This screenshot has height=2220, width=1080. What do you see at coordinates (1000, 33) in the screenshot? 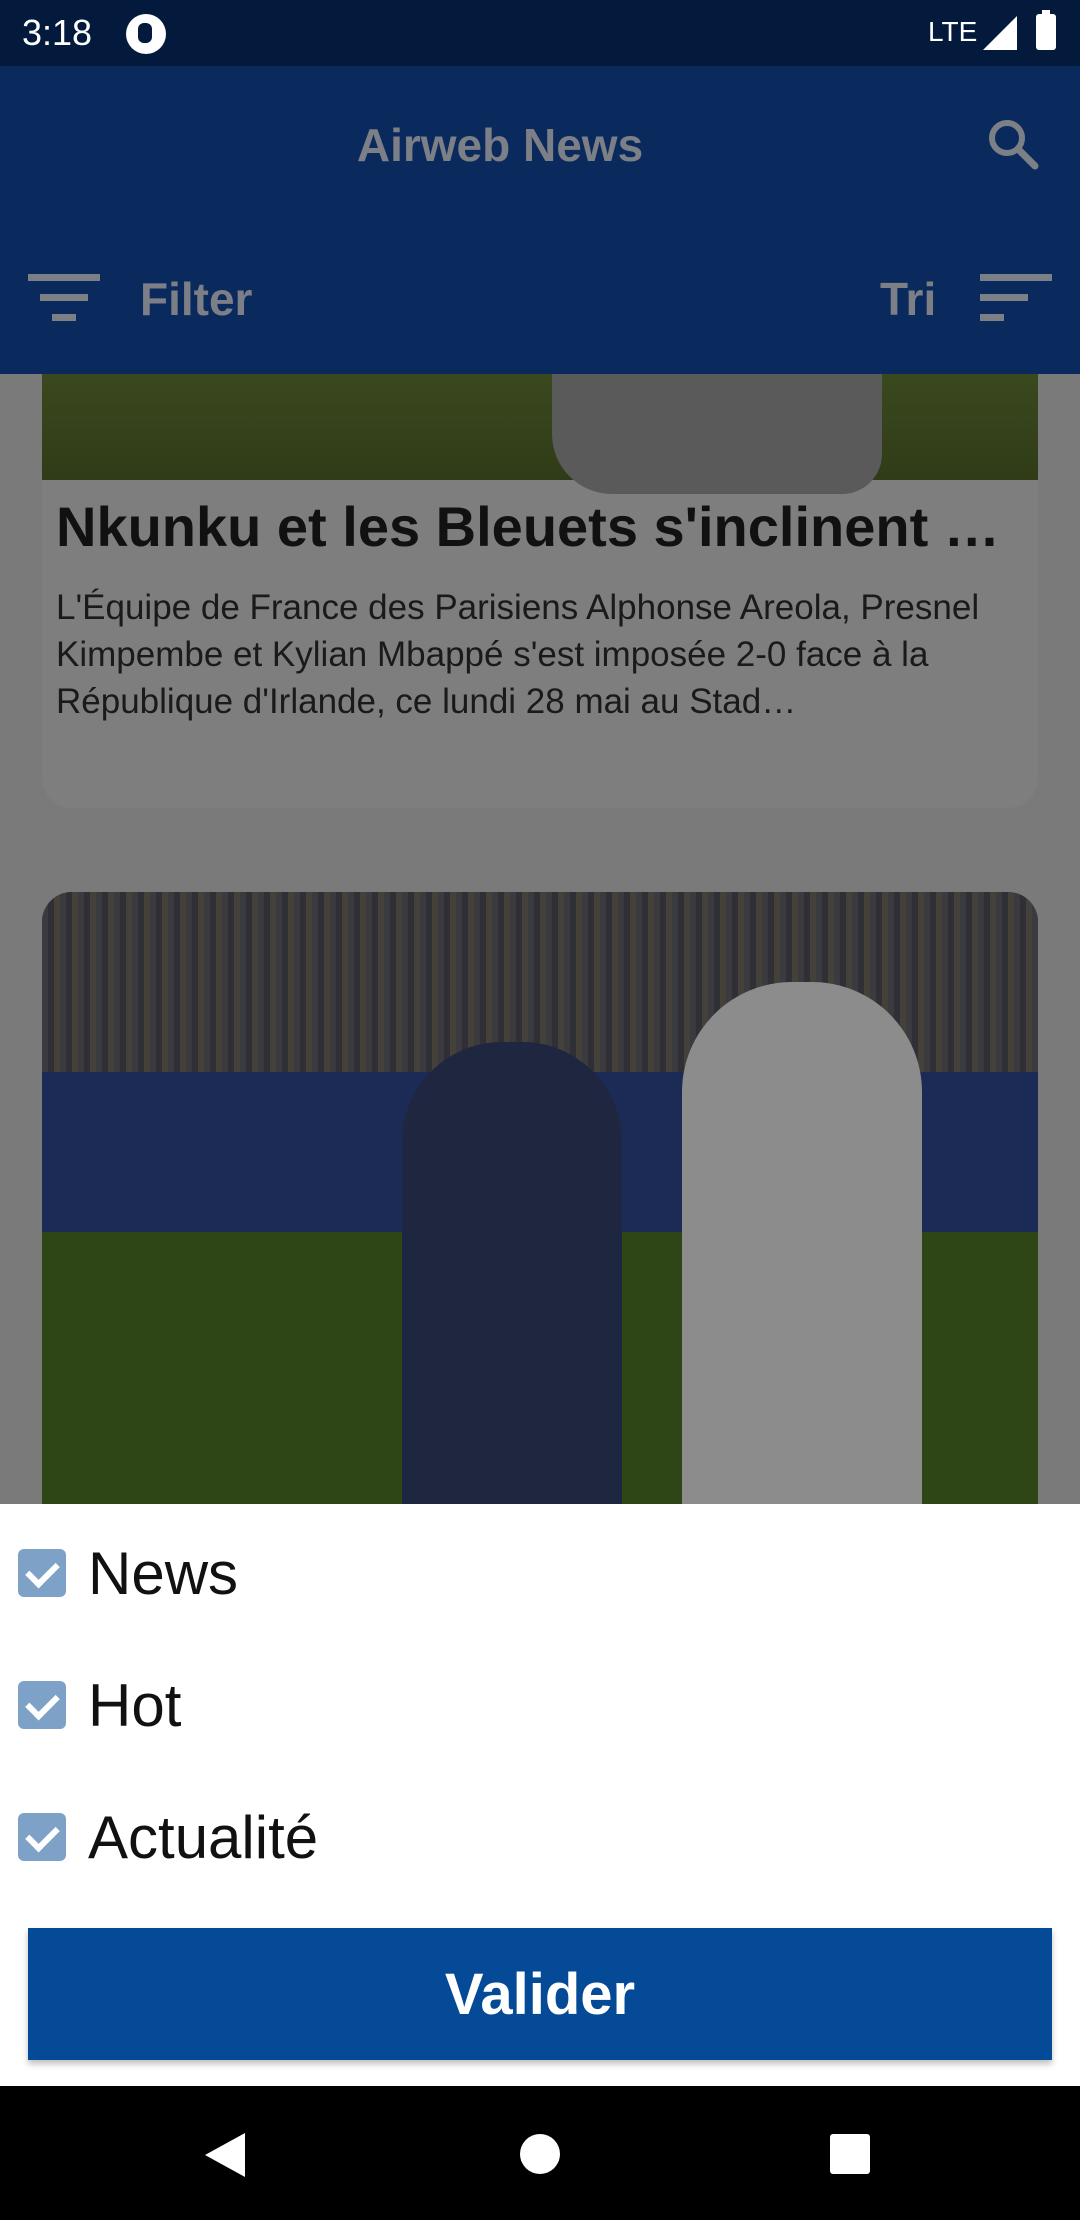
I see `signal-icon` at bounding box center [1000, 33].